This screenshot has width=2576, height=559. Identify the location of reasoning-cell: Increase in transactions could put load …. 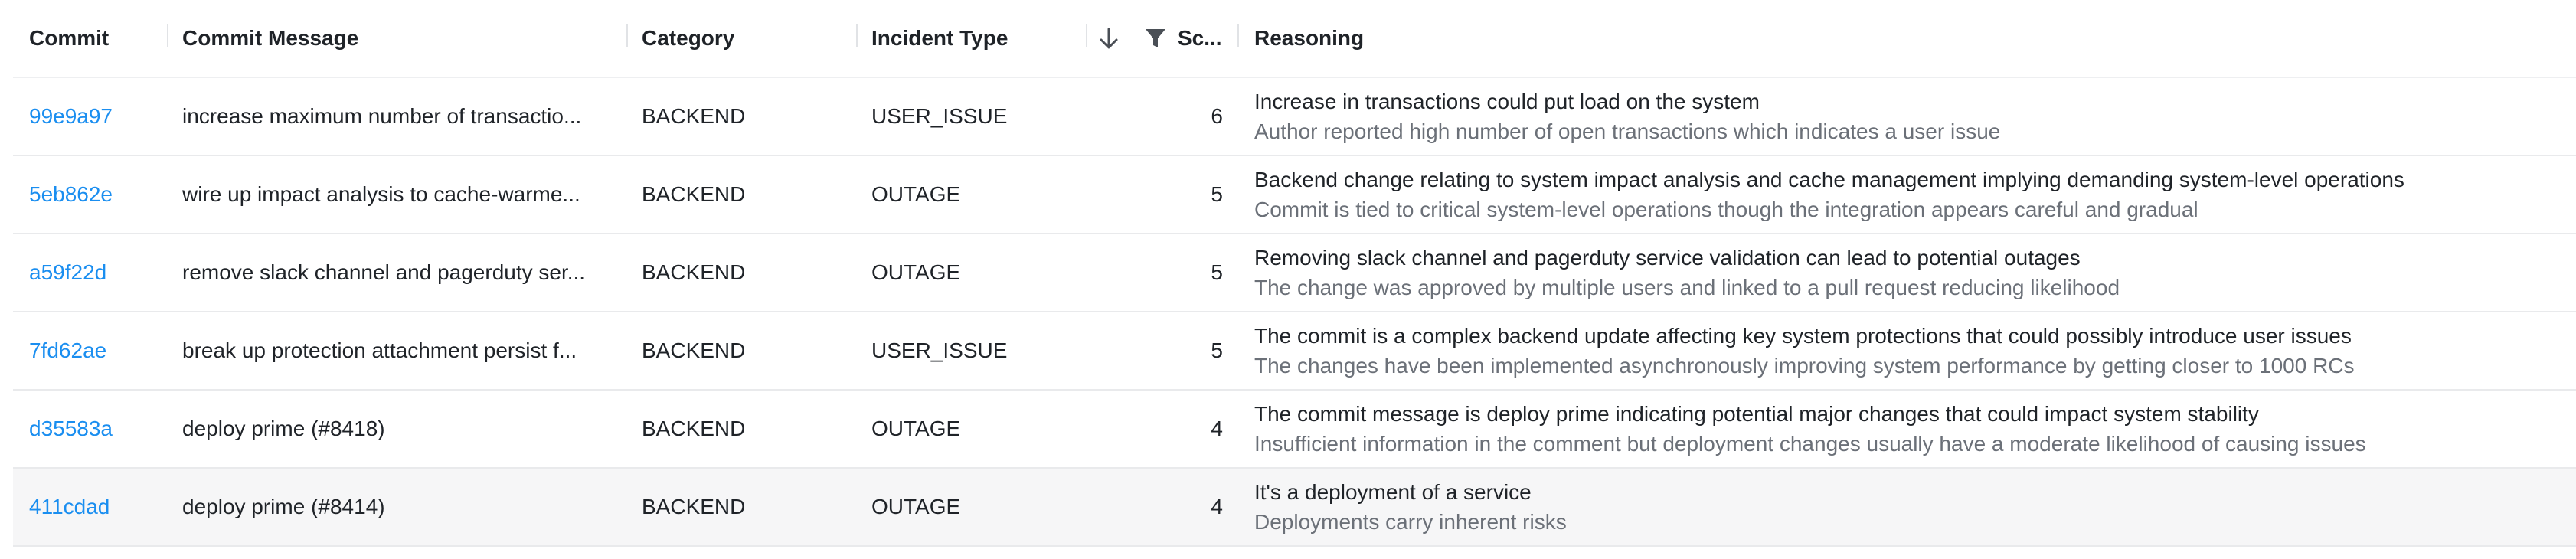
(1912, 116).